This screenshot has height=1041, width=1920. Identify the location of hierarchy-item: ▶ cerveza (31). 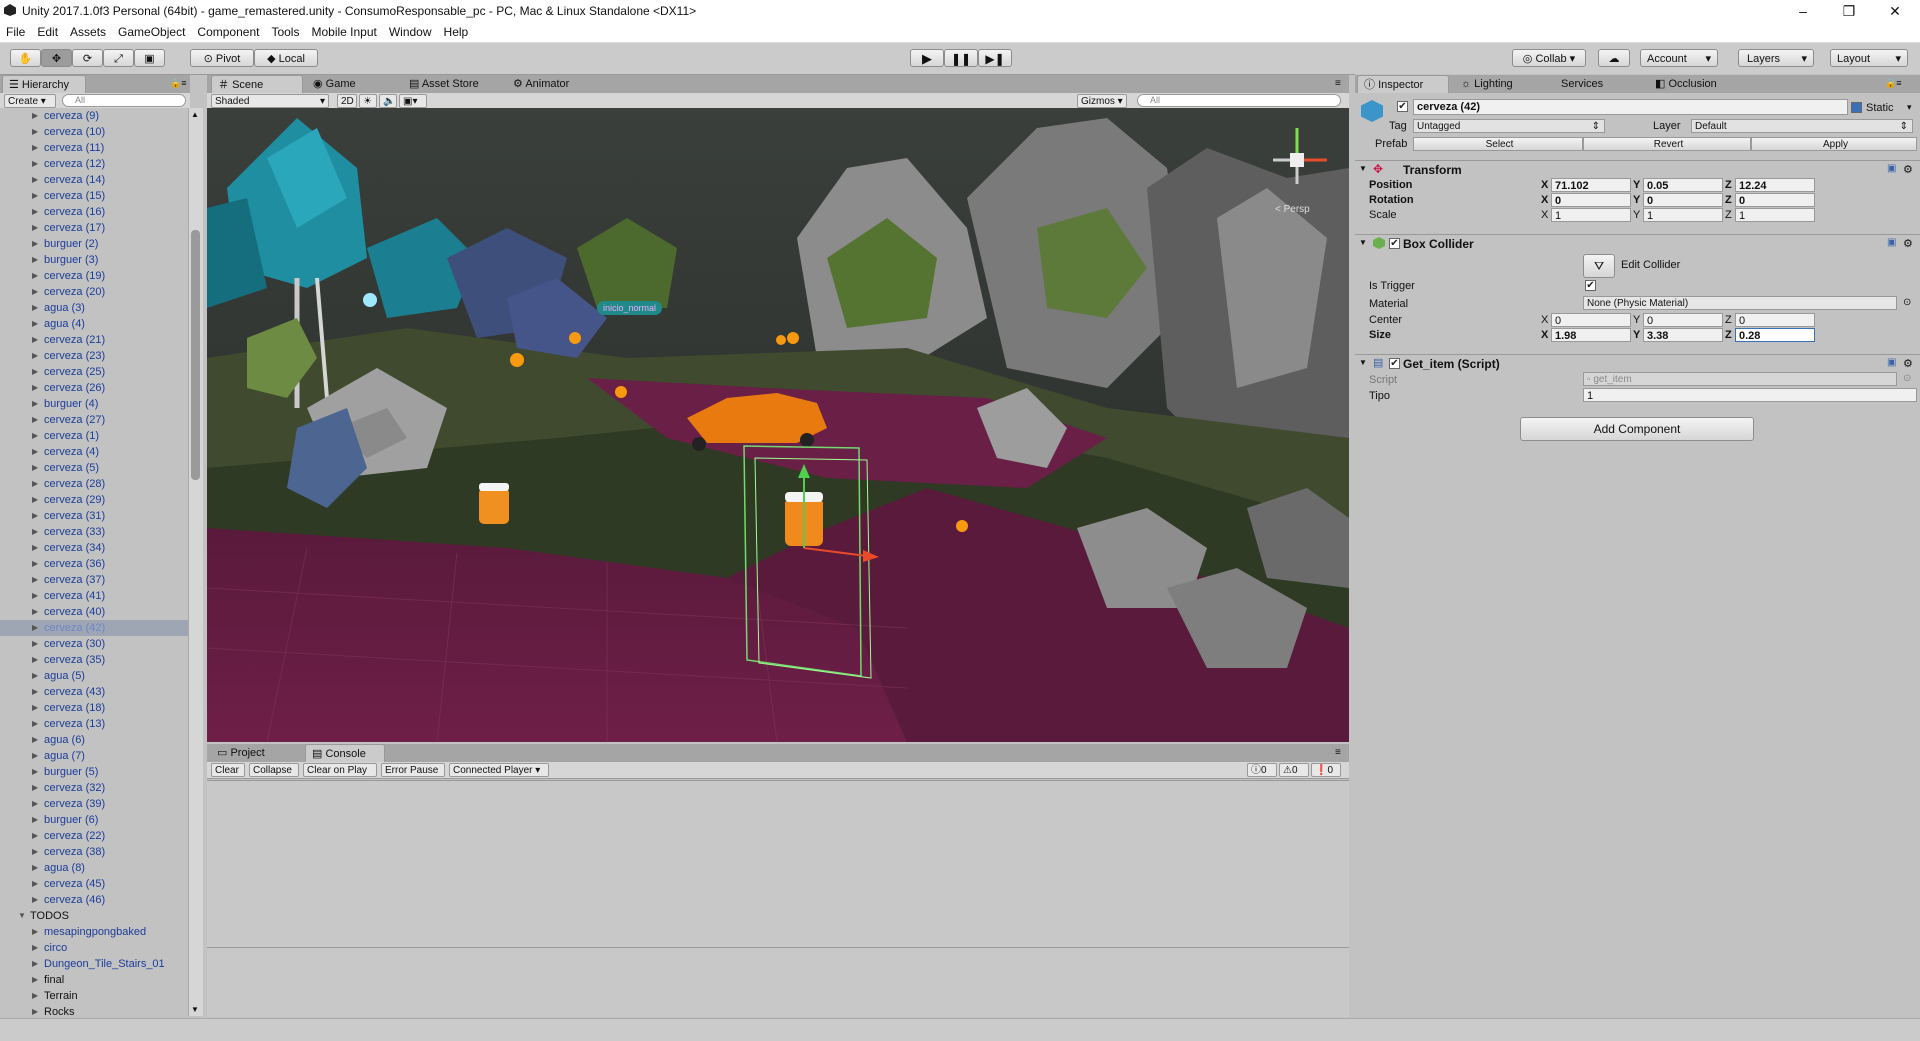
(94, 516).